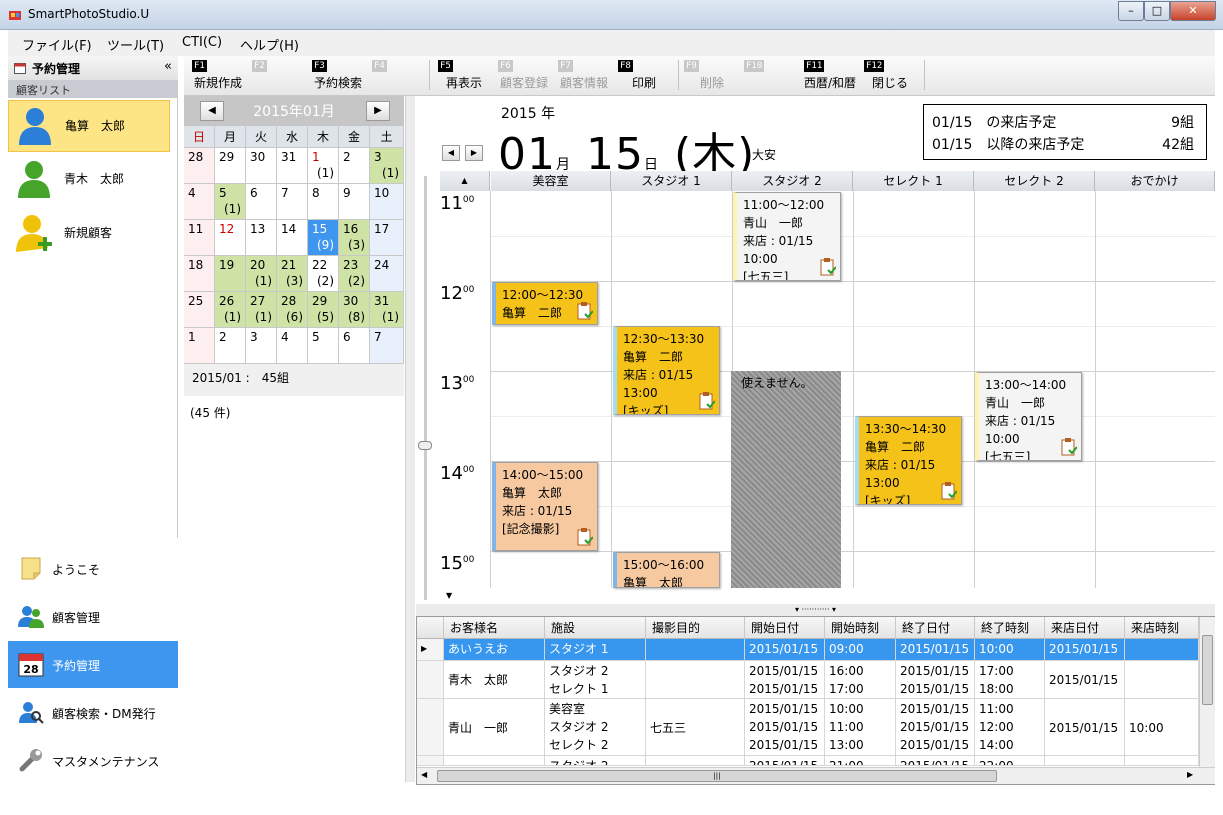 This screenshot has width=1223, height=815. I want to click on calendar-day: 8, so click(323, 202).